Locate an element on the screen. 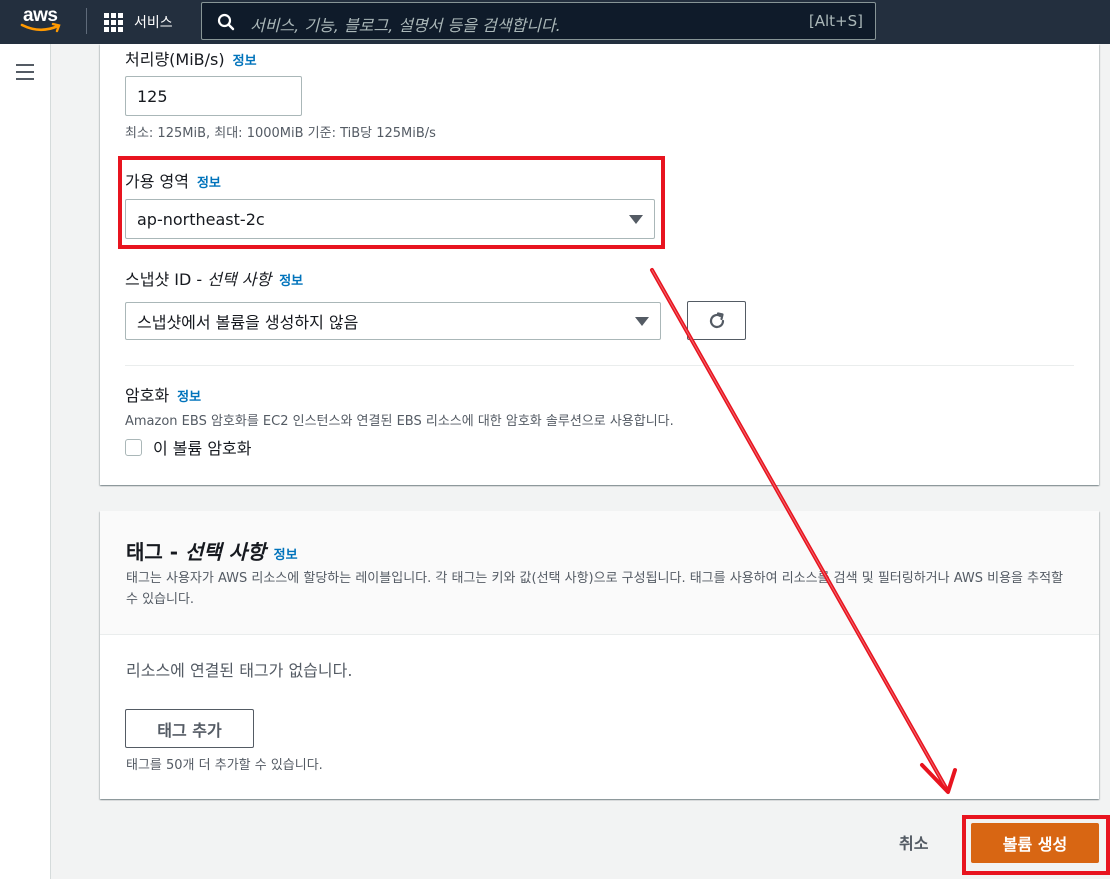  search-placeholder: 서비스, 기능, 블로그, 설명서 등을 검색합니다. is located at coordinates (405, 25).